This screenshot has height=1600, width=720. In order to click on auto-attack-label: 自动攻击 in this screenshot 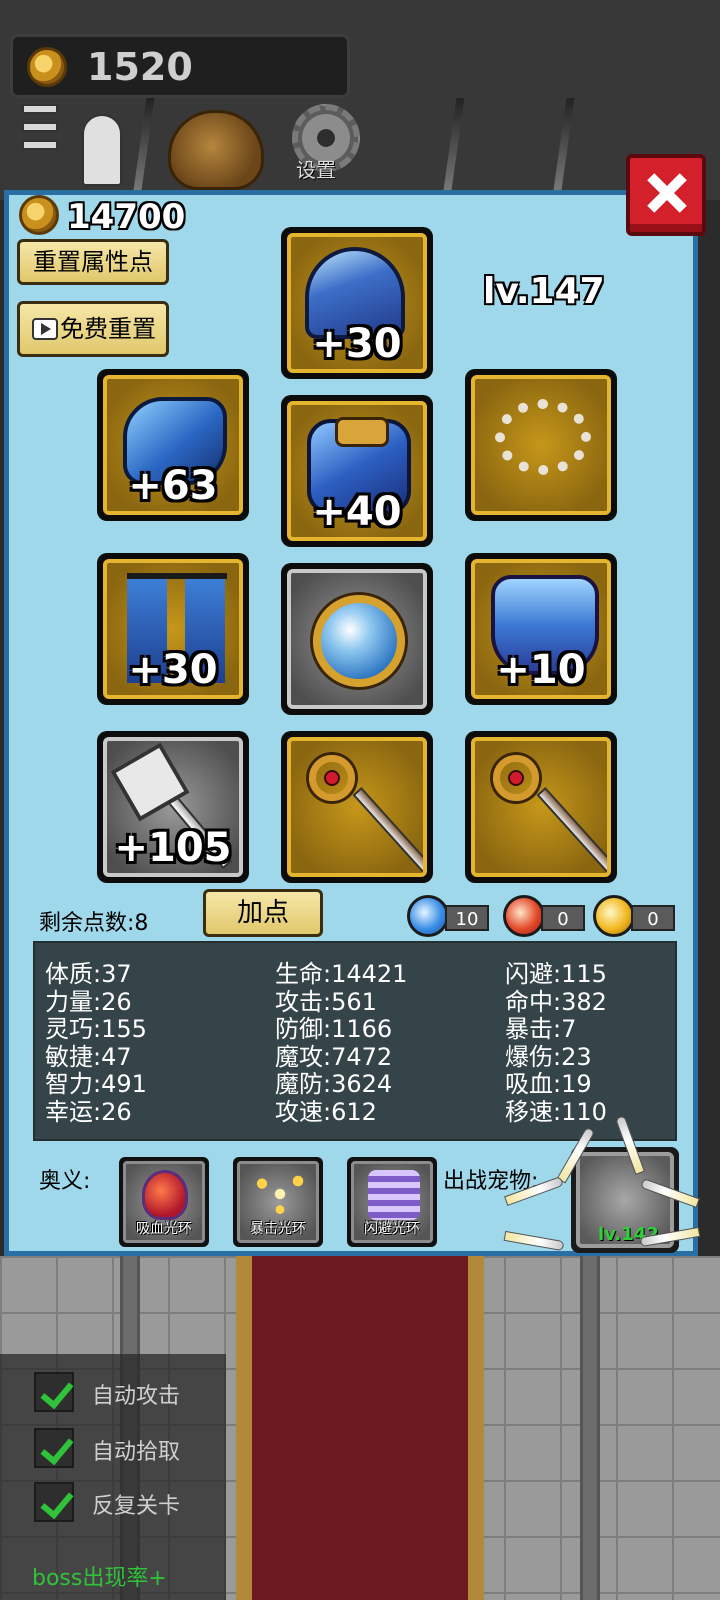, I will do `click(136, 1396)`.